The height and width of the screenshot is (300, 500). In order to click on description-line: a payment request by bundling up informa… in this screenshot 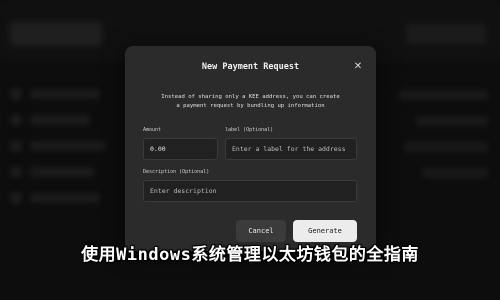, I will do `click(250, 106)`.